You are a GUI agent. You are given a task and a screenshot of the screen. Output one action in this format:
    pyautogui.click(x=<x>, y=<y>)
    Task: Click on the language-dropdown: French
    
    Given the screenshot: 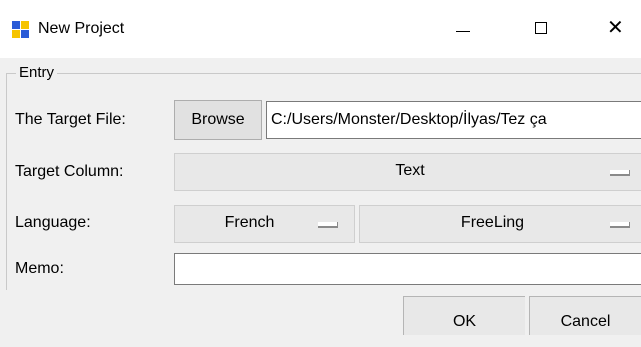 What is the action you would take?
    pyautogui.click(x=264, y=224)
    